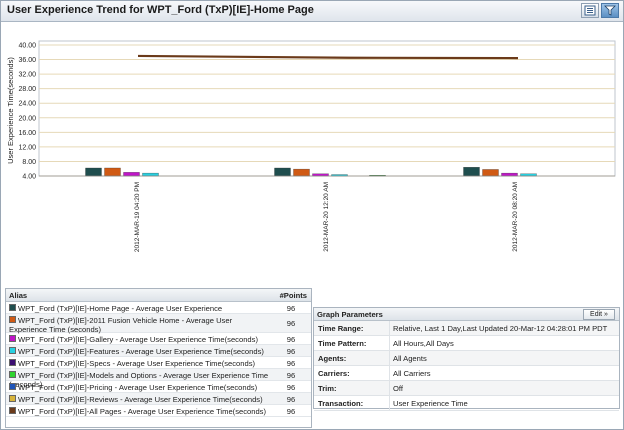  Describe the element at coordinates (334, 373) in the screenshot. I see `parameter-key: Carriers:` at that location.